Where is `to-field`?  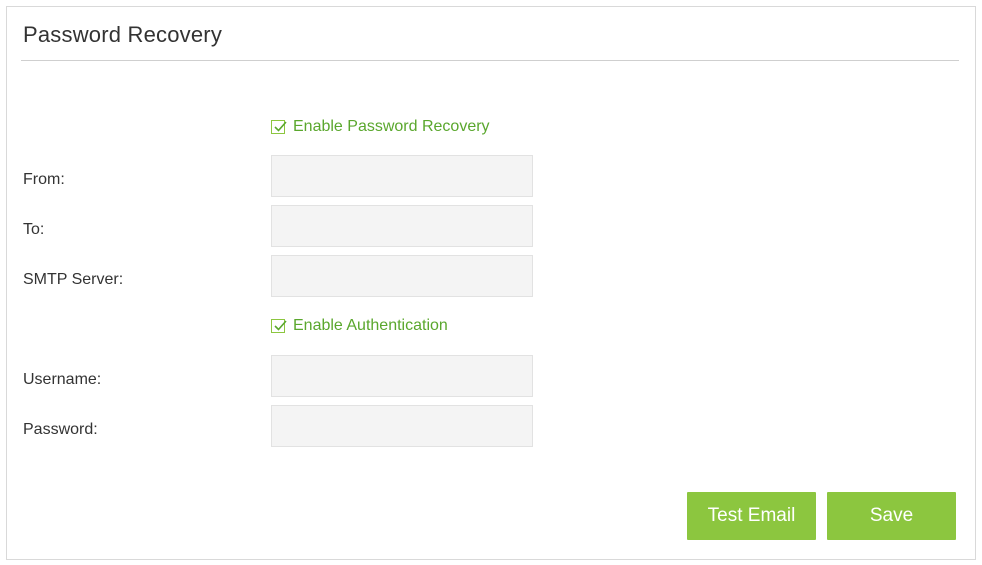
to-field is located at coordinates (402, 226).